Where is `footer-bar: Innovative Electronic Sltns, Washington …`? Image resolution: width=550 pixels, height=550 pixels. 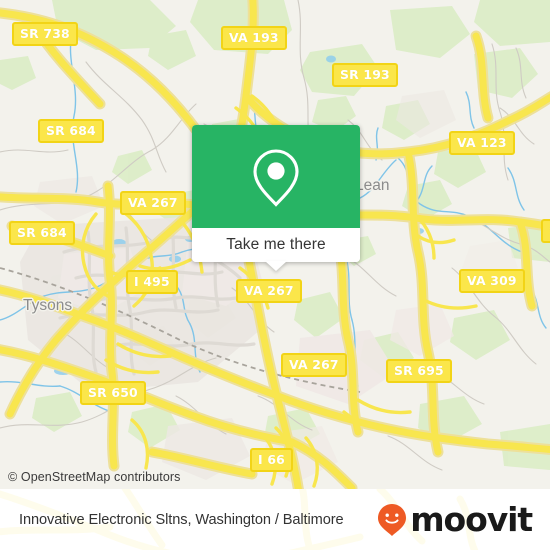 footer-bar: Innovative Electronic Sltns, Washington … is located at coordinates (275, 519).